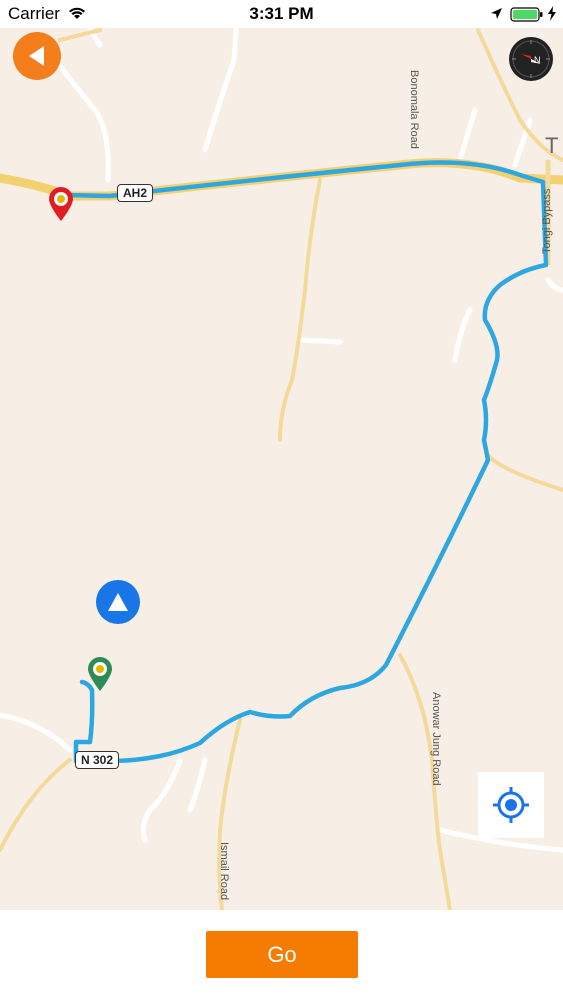 The image size is (563, 1000). I want to click on road-label-tongi-bypass: Tongi Bypass, so click(547, 221).